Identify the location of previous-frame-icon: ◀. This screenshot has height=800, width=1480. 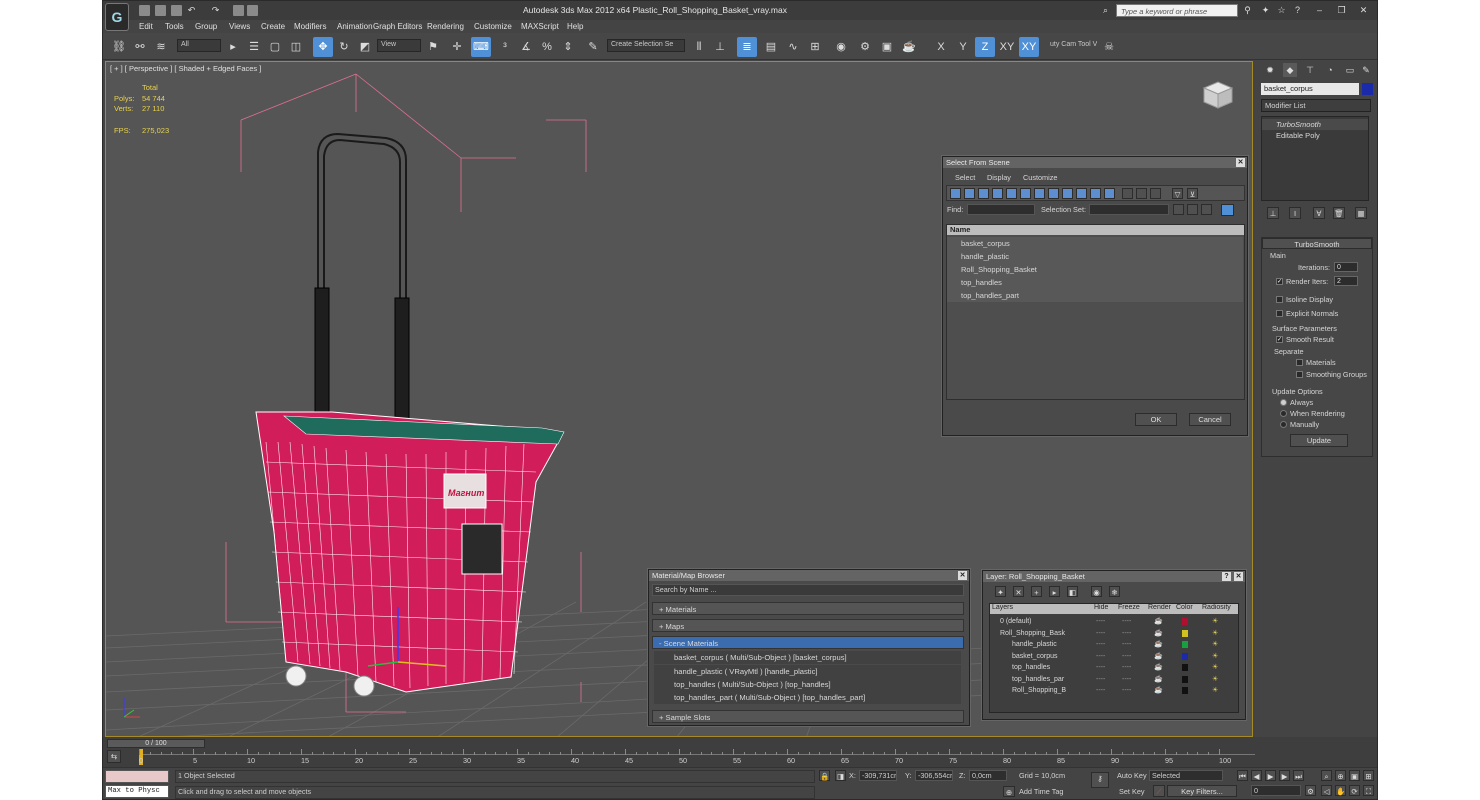
(1256, 775).